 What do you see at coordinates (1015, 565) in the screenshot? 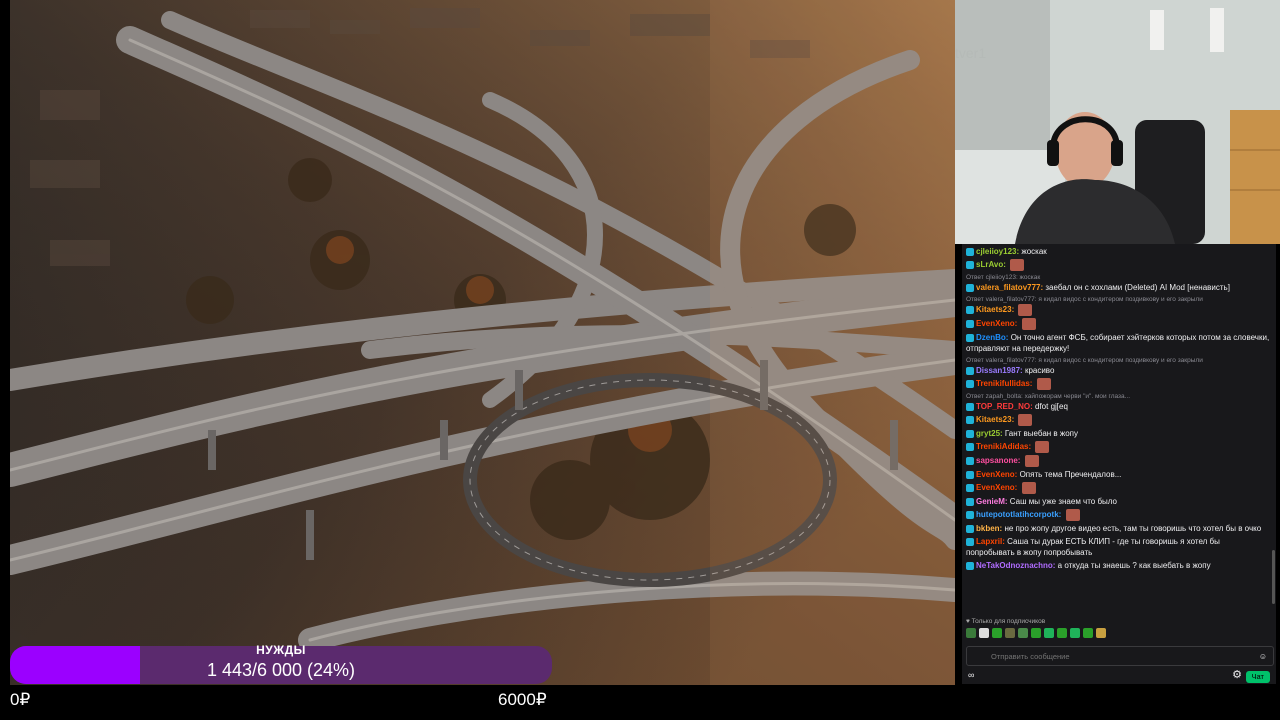
I see `chat-username: NeTakOdnoznachno:` at bounding box center [1015, 565].